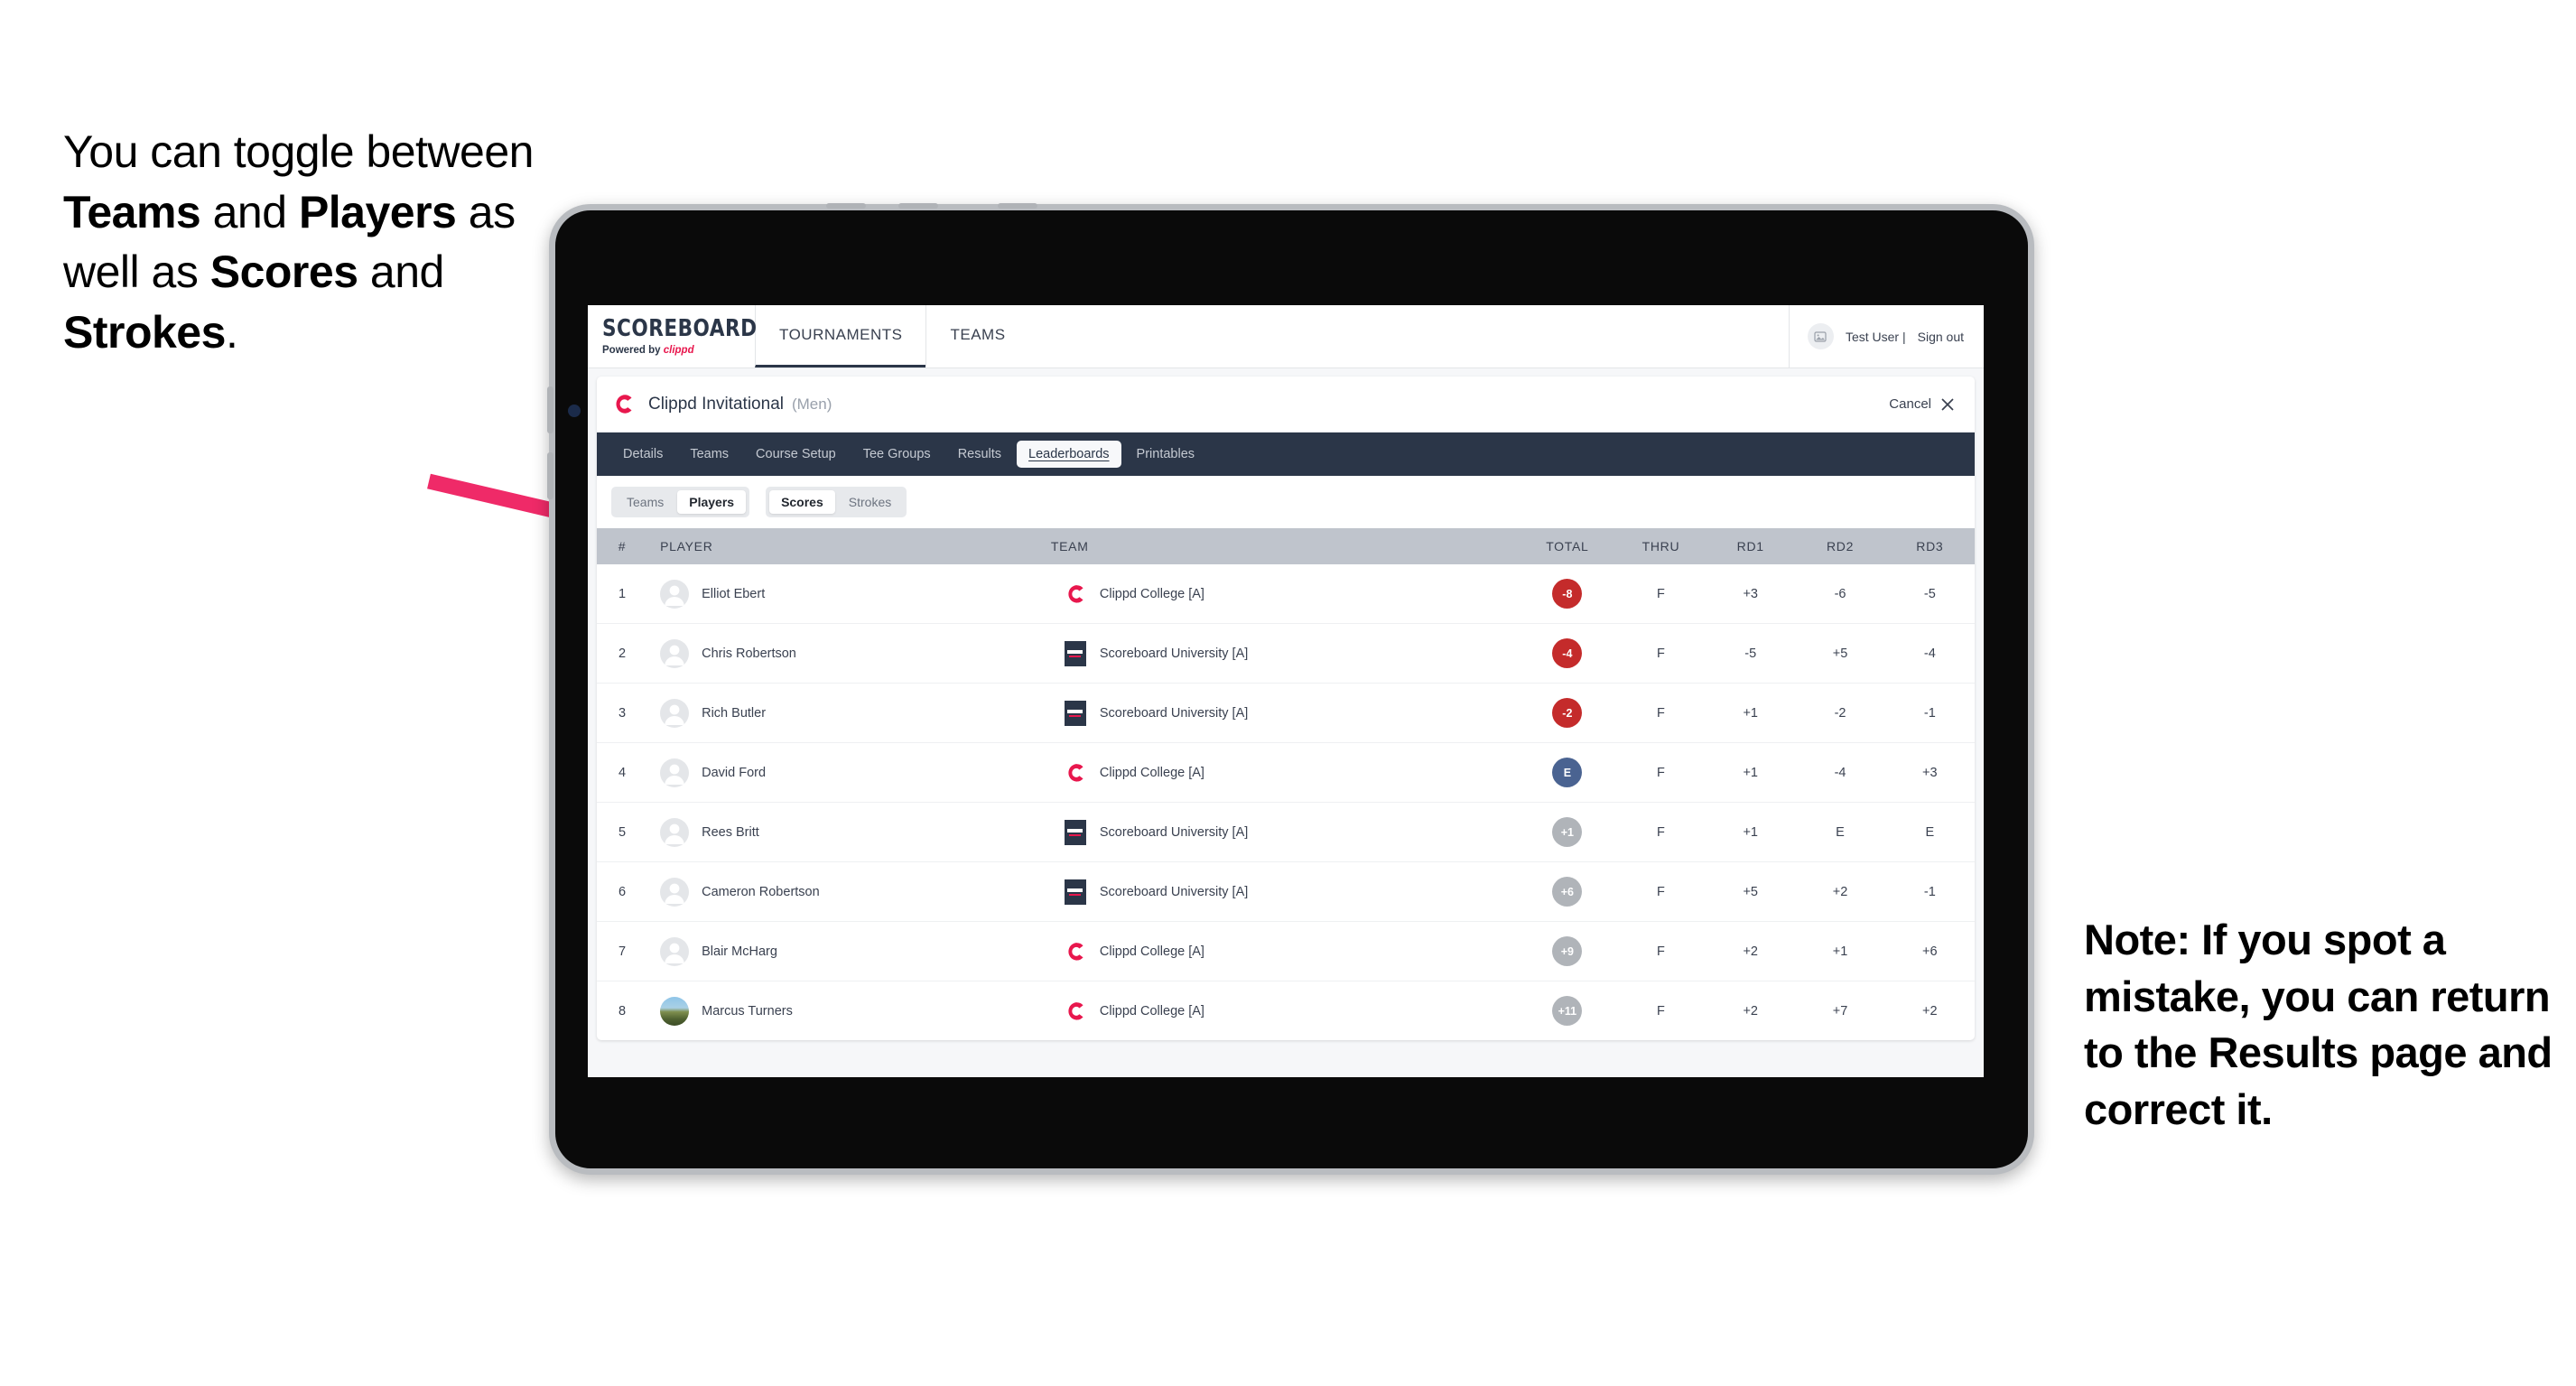  What do you see at coordinates (870, 502) in the screenshot?
I see `toggle-strokes: Strokes` at bounding box center [870, 502].